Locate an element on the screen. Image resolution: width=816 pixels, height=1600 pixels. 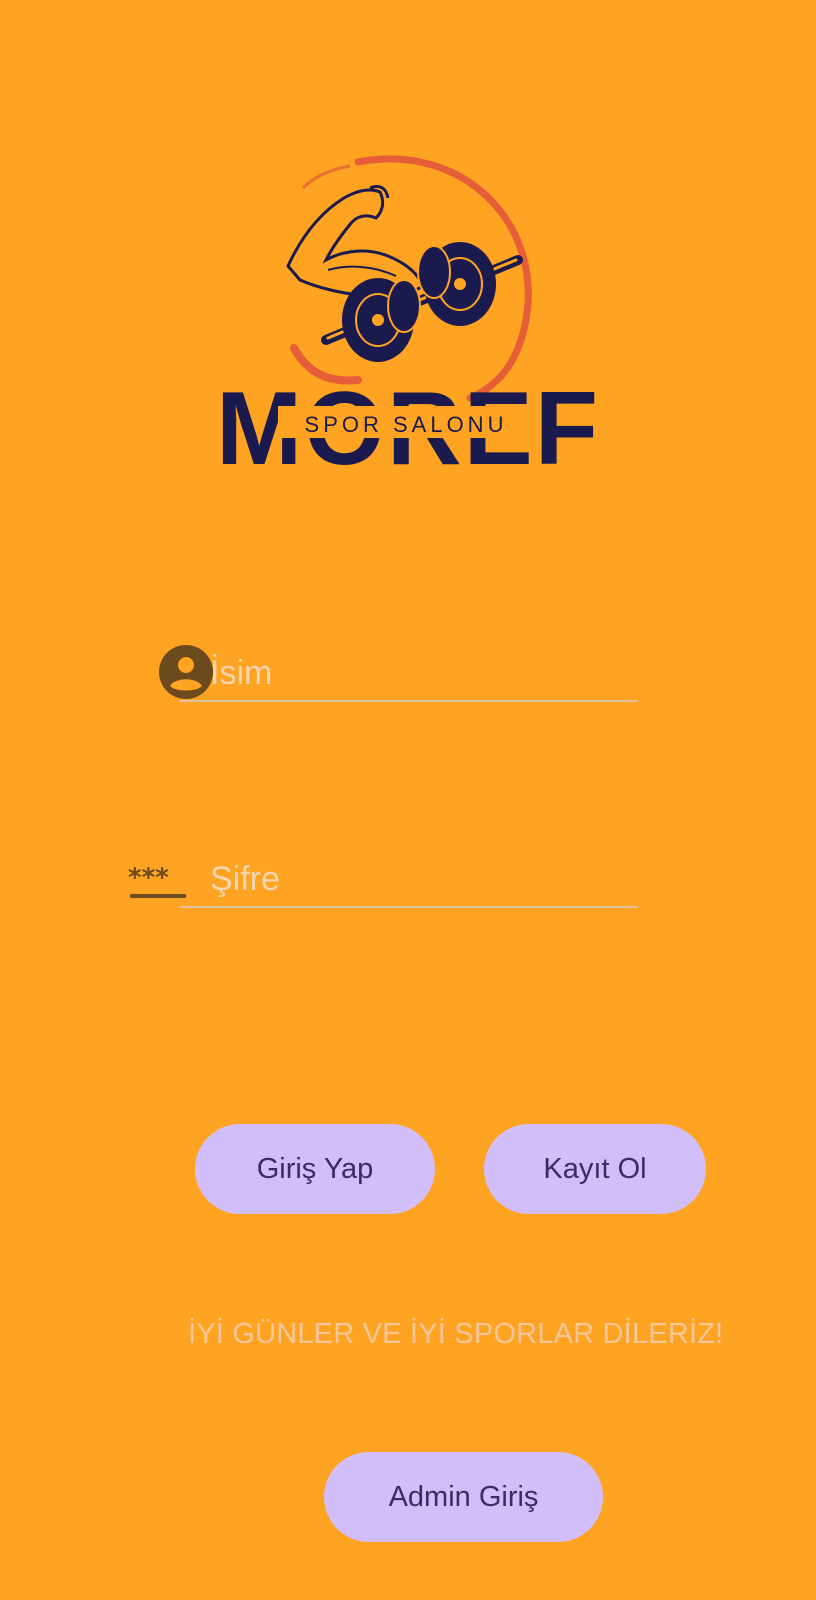
signup-button: Kayıt Ol is located at coordinates (595, 1169).